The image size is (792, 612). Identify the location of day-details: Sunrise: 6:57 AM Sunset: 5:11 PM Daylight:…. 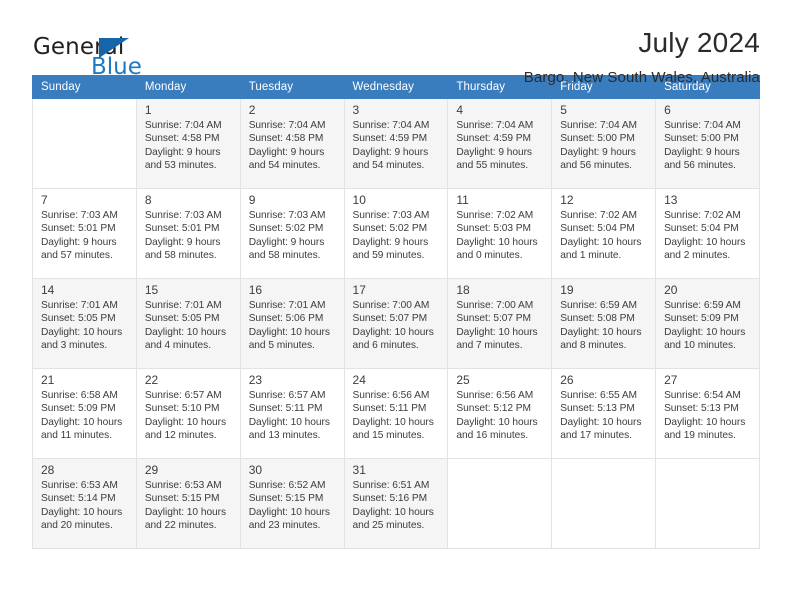
(292, 416).